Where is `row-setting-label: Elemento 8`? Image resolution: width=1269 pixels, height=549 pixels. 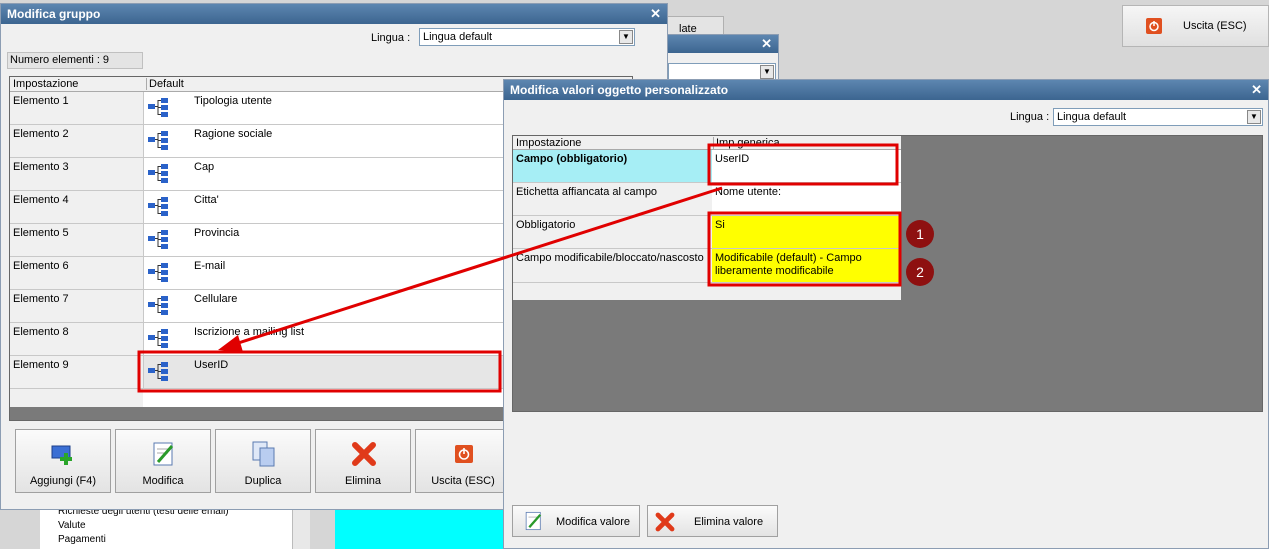
row-setting-label: Elemento 8 is located at coordinates (41, 332).